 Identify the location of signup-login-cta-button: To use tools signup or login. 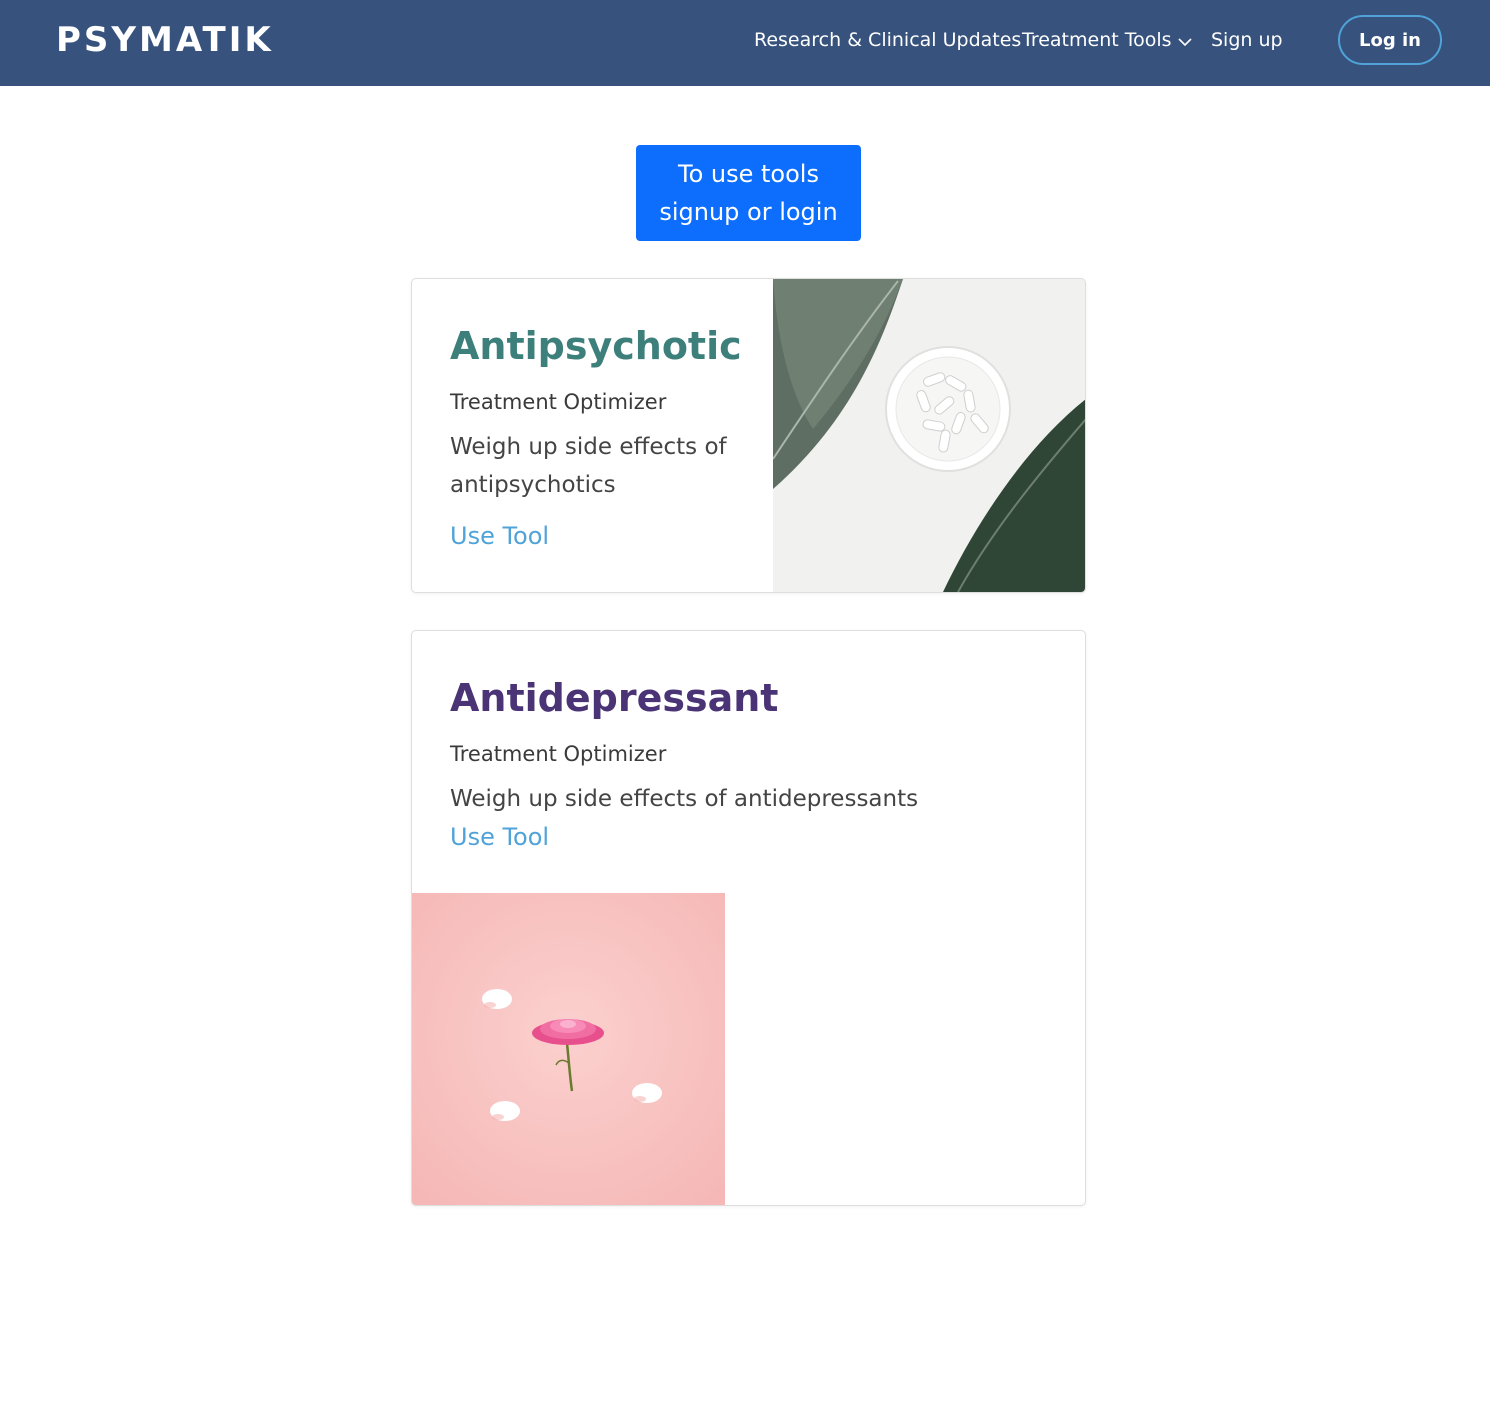
(748, 193).